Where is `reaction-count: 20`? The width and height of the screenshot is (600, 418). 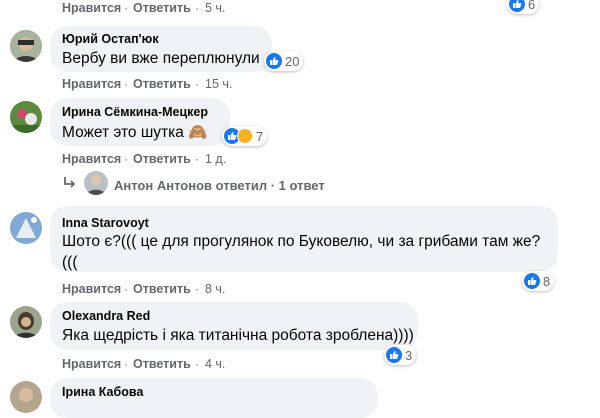 reaction-count: 20 is located at coordinates (284, 61).